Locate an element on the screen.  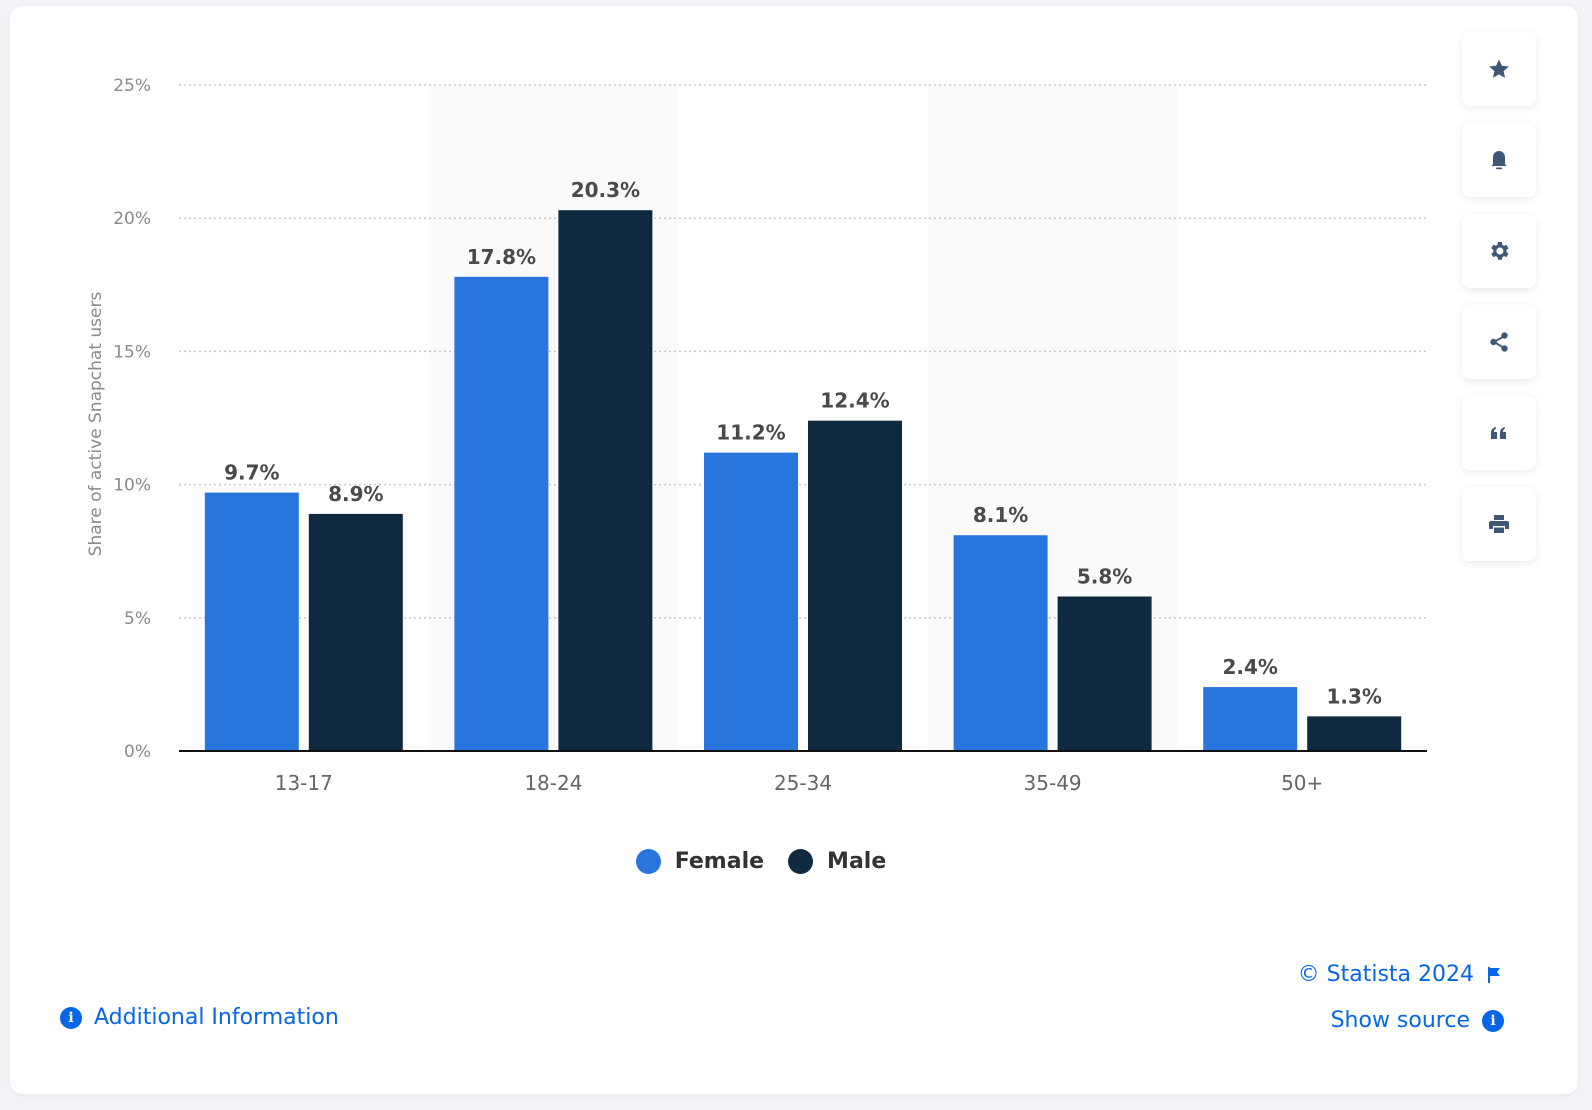
x-tick-label: 18-24 is located at coordinates (553, 783).